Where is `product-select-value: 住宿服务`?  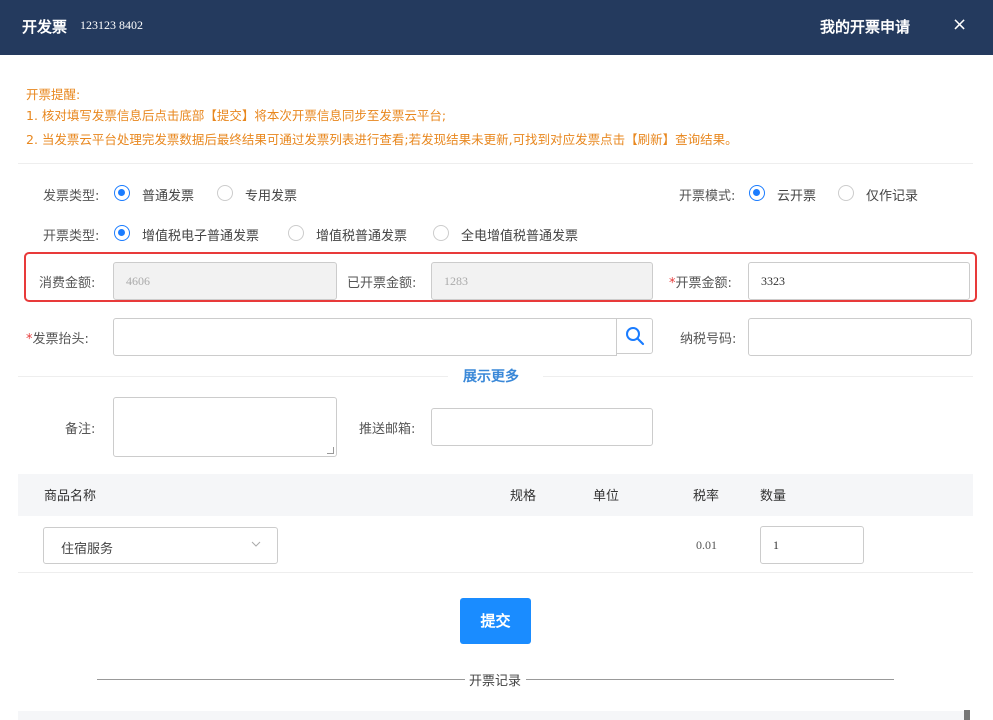 product-select-value: 住宿服务 is located at coordinates (87, 549).